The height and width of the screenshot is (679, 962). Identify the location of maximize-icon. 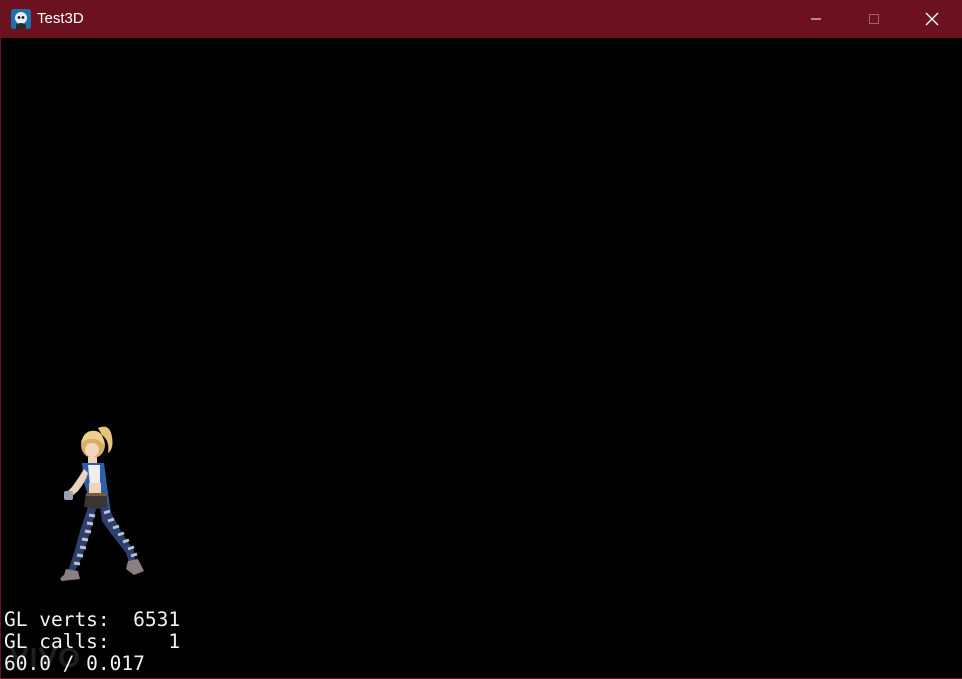
(874, 19).